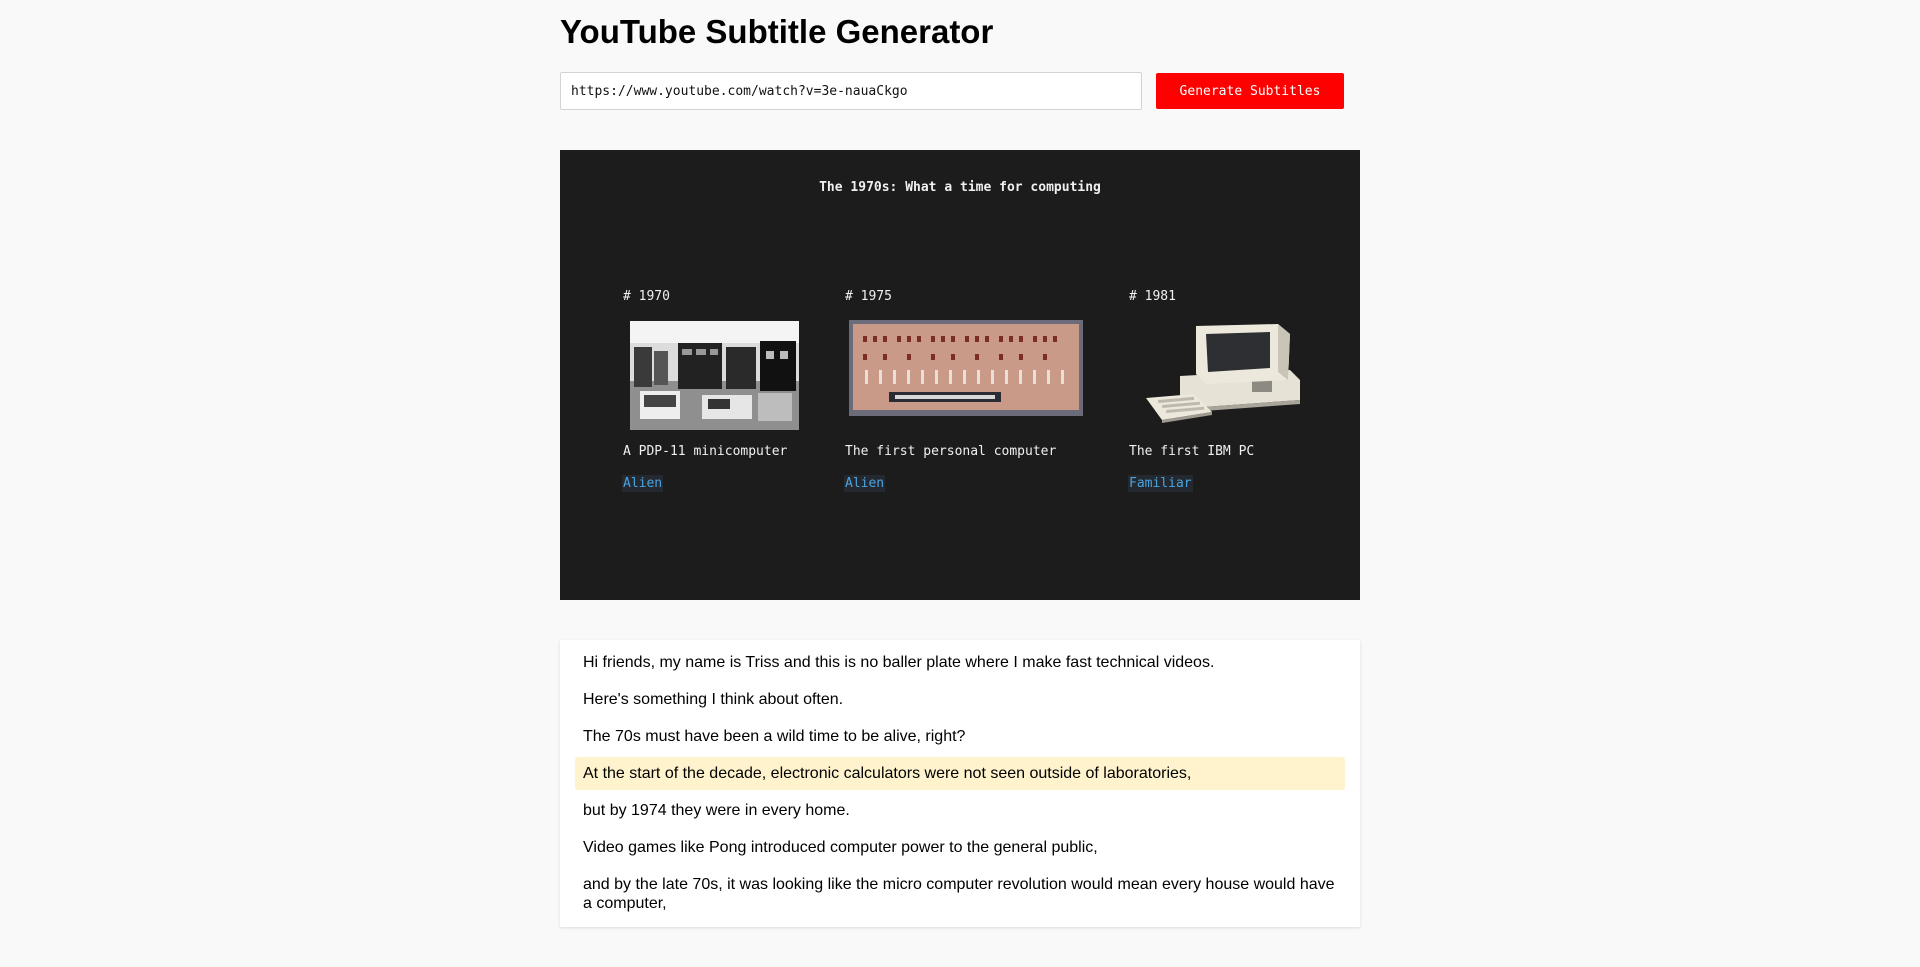 The width and height of the screenshot is (1920, 967). What do you see at coordinates (1221, 372) in the screenshot?
I see `ibm-pc-photo` at bounding box center [1221, 372].